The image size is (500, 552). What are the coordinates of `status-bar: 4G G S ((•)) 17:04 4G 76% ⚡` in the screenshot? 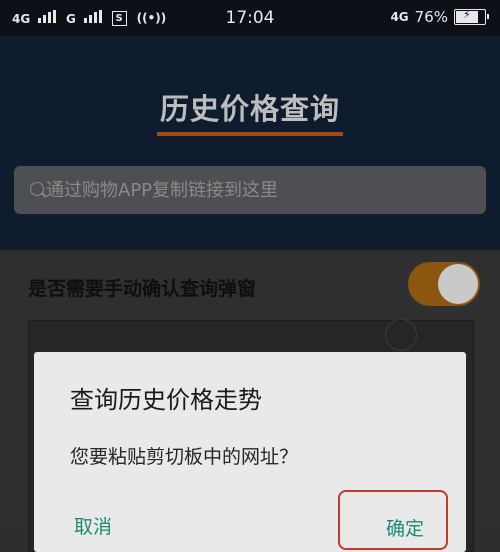 It's located at (250, 18).